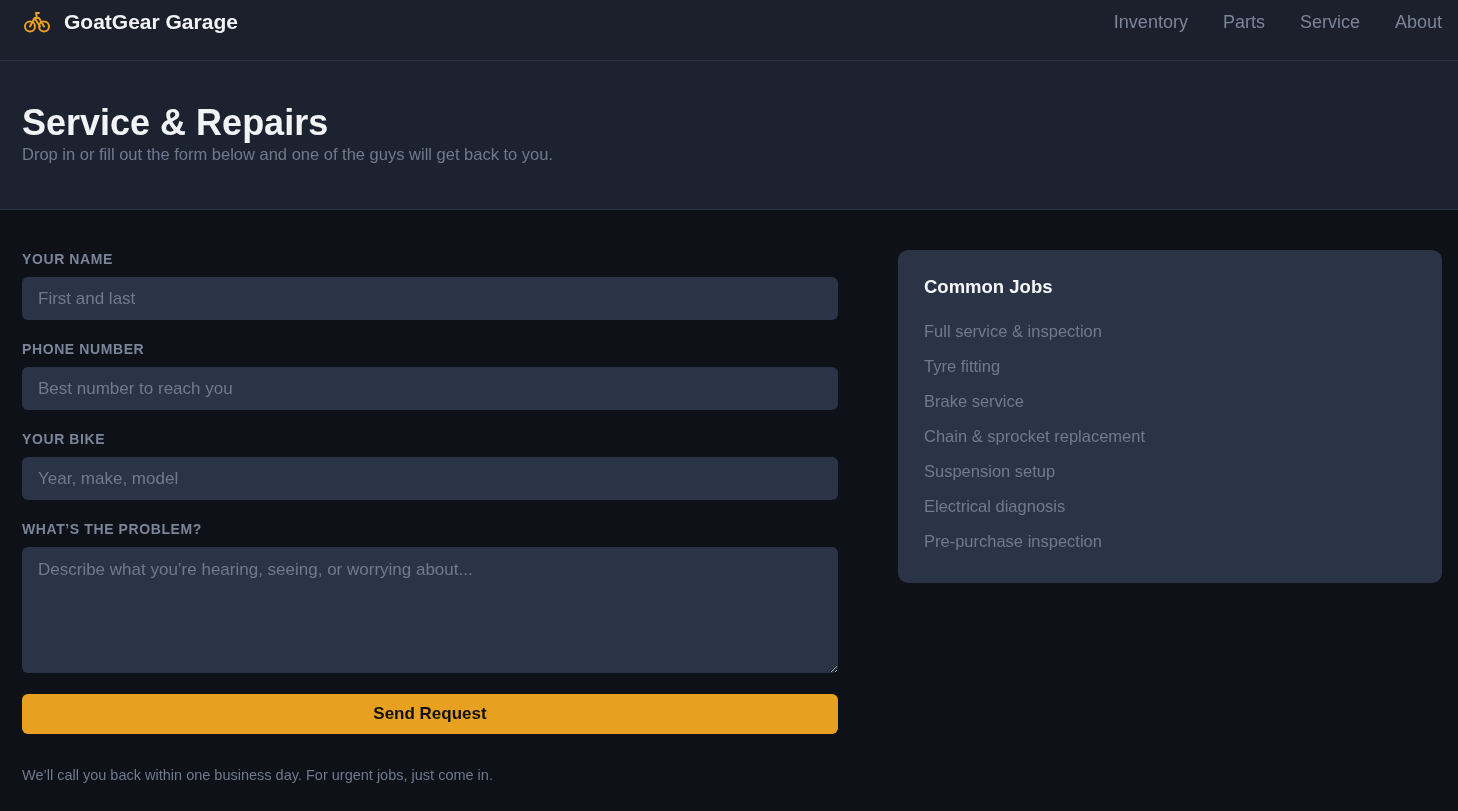 The height and width of the screenshot is (811, 1458). Describe the element at coordinates (67, 259) in the screenshot. I see `field-label: YOUR NAME` at that location.